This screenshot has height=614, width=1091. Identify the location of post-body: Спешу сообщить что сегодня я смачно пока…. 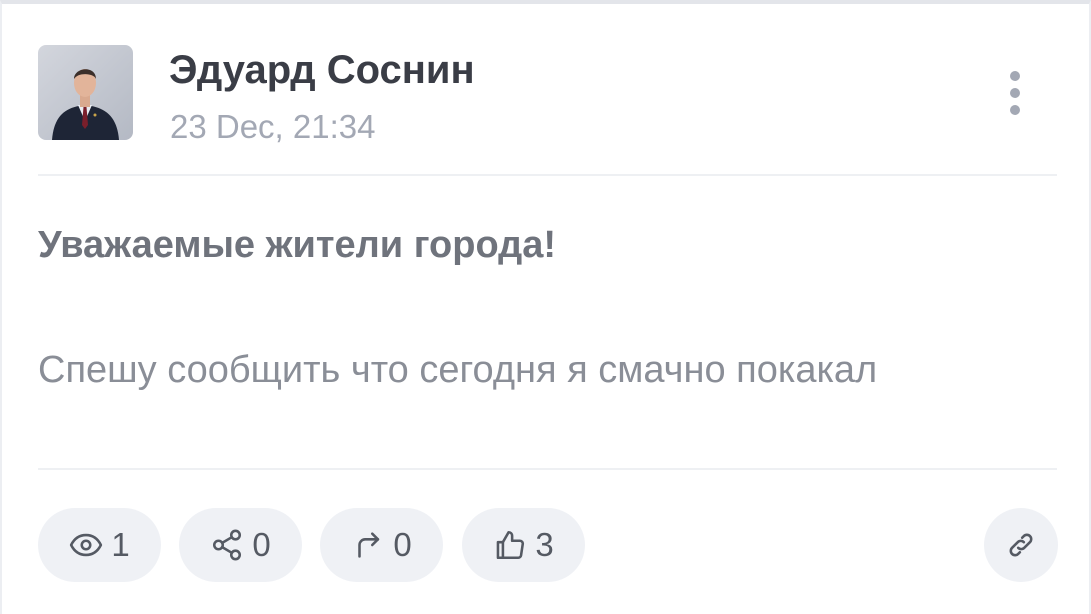
(458, 370).